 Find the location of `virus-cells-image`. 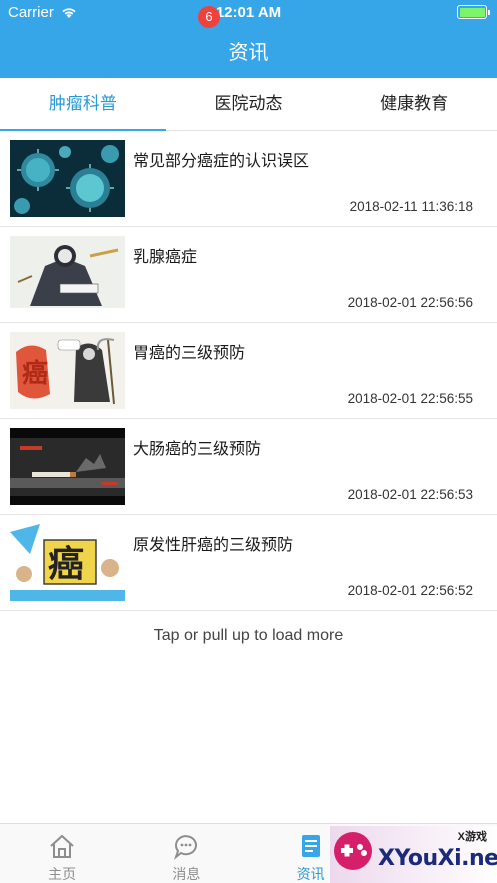

virus-cells-image is located at coordinates (67, 178).